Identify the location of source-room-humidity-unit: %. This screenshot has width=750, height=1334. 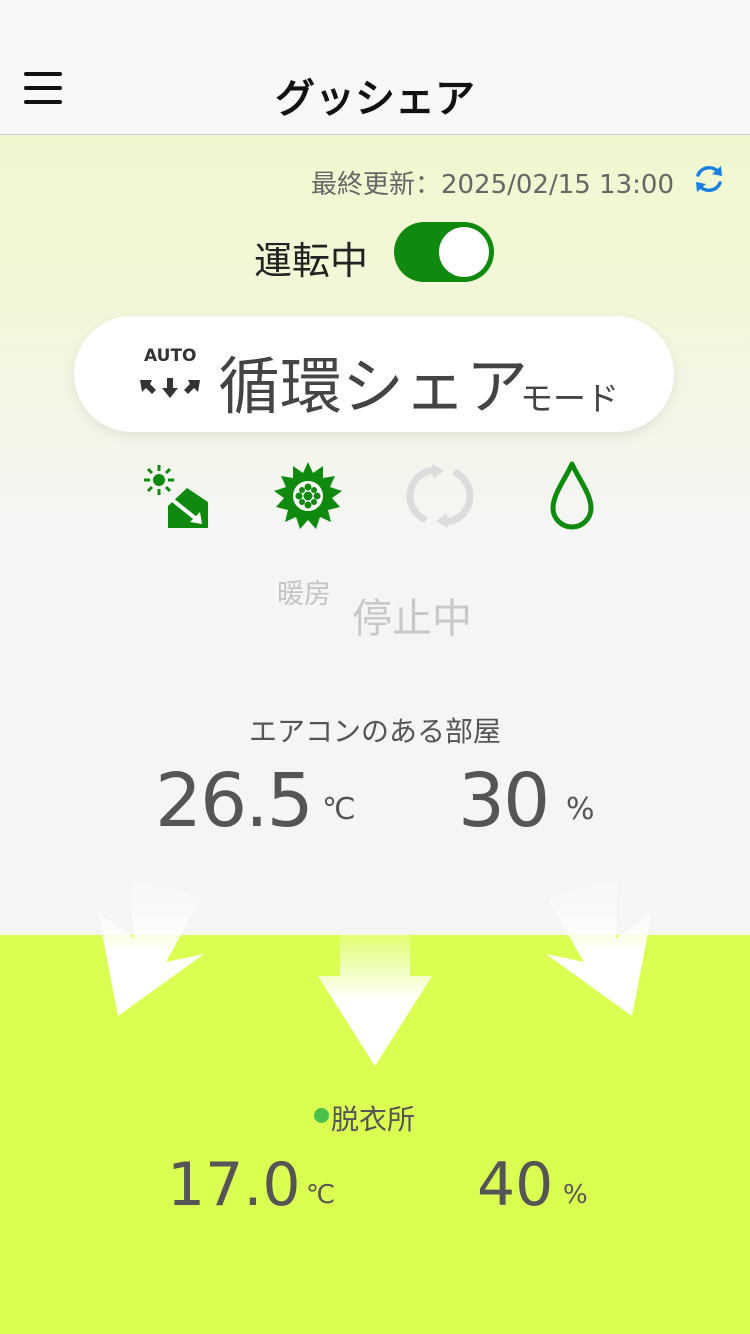
(580, 809).